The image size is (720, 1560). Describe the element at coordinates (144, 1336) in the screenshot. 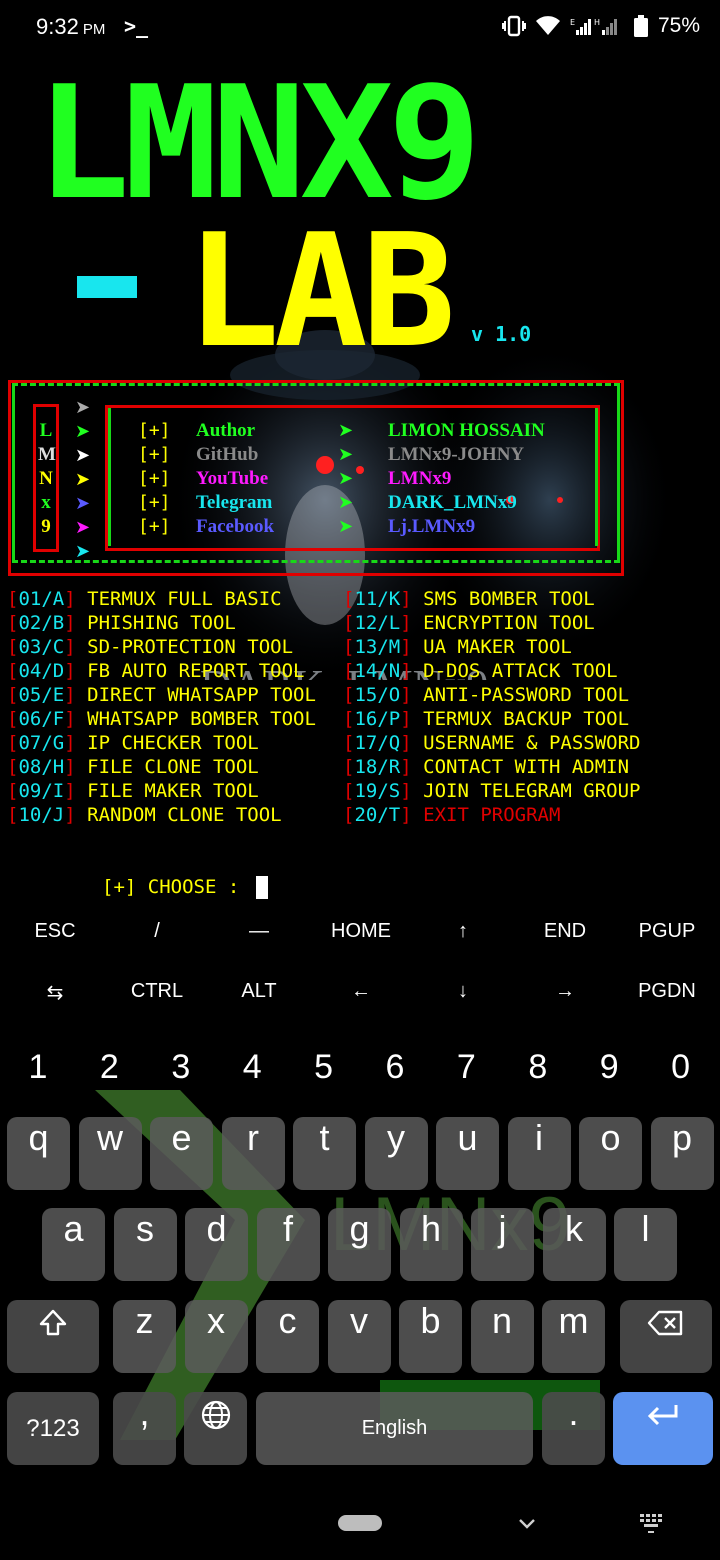

I see `key-z: z` at that location.